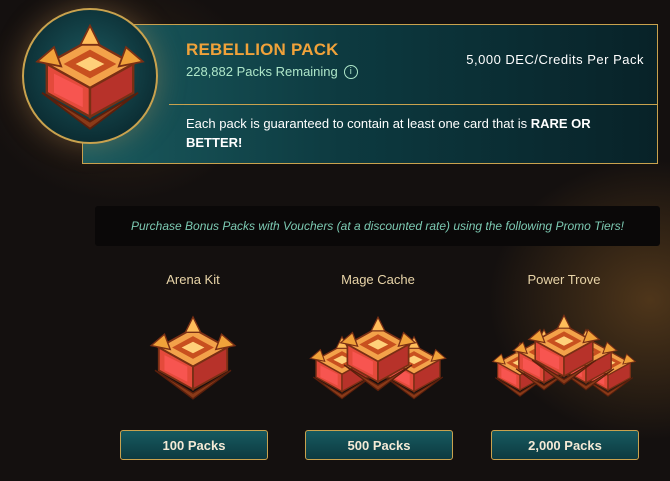 This screenshot has height=481, width=670. I want to click on tier-mage-cache: Mage Cache 500 Packs, so click(378, 366).